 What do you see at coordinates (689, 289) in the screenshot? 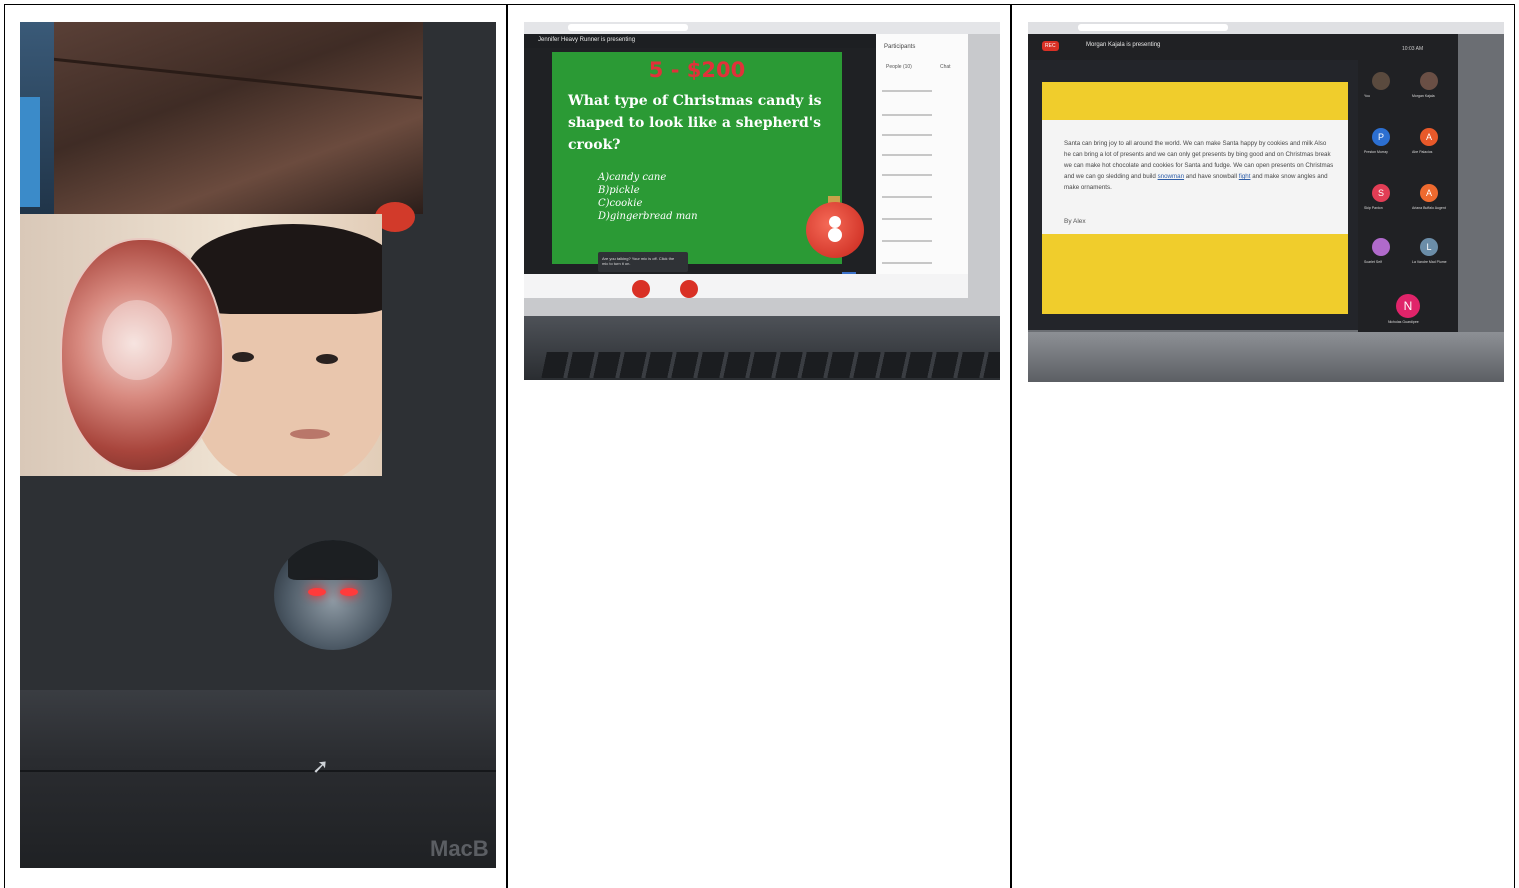
I see `camera-off-button` at bounding box center [689, 289].